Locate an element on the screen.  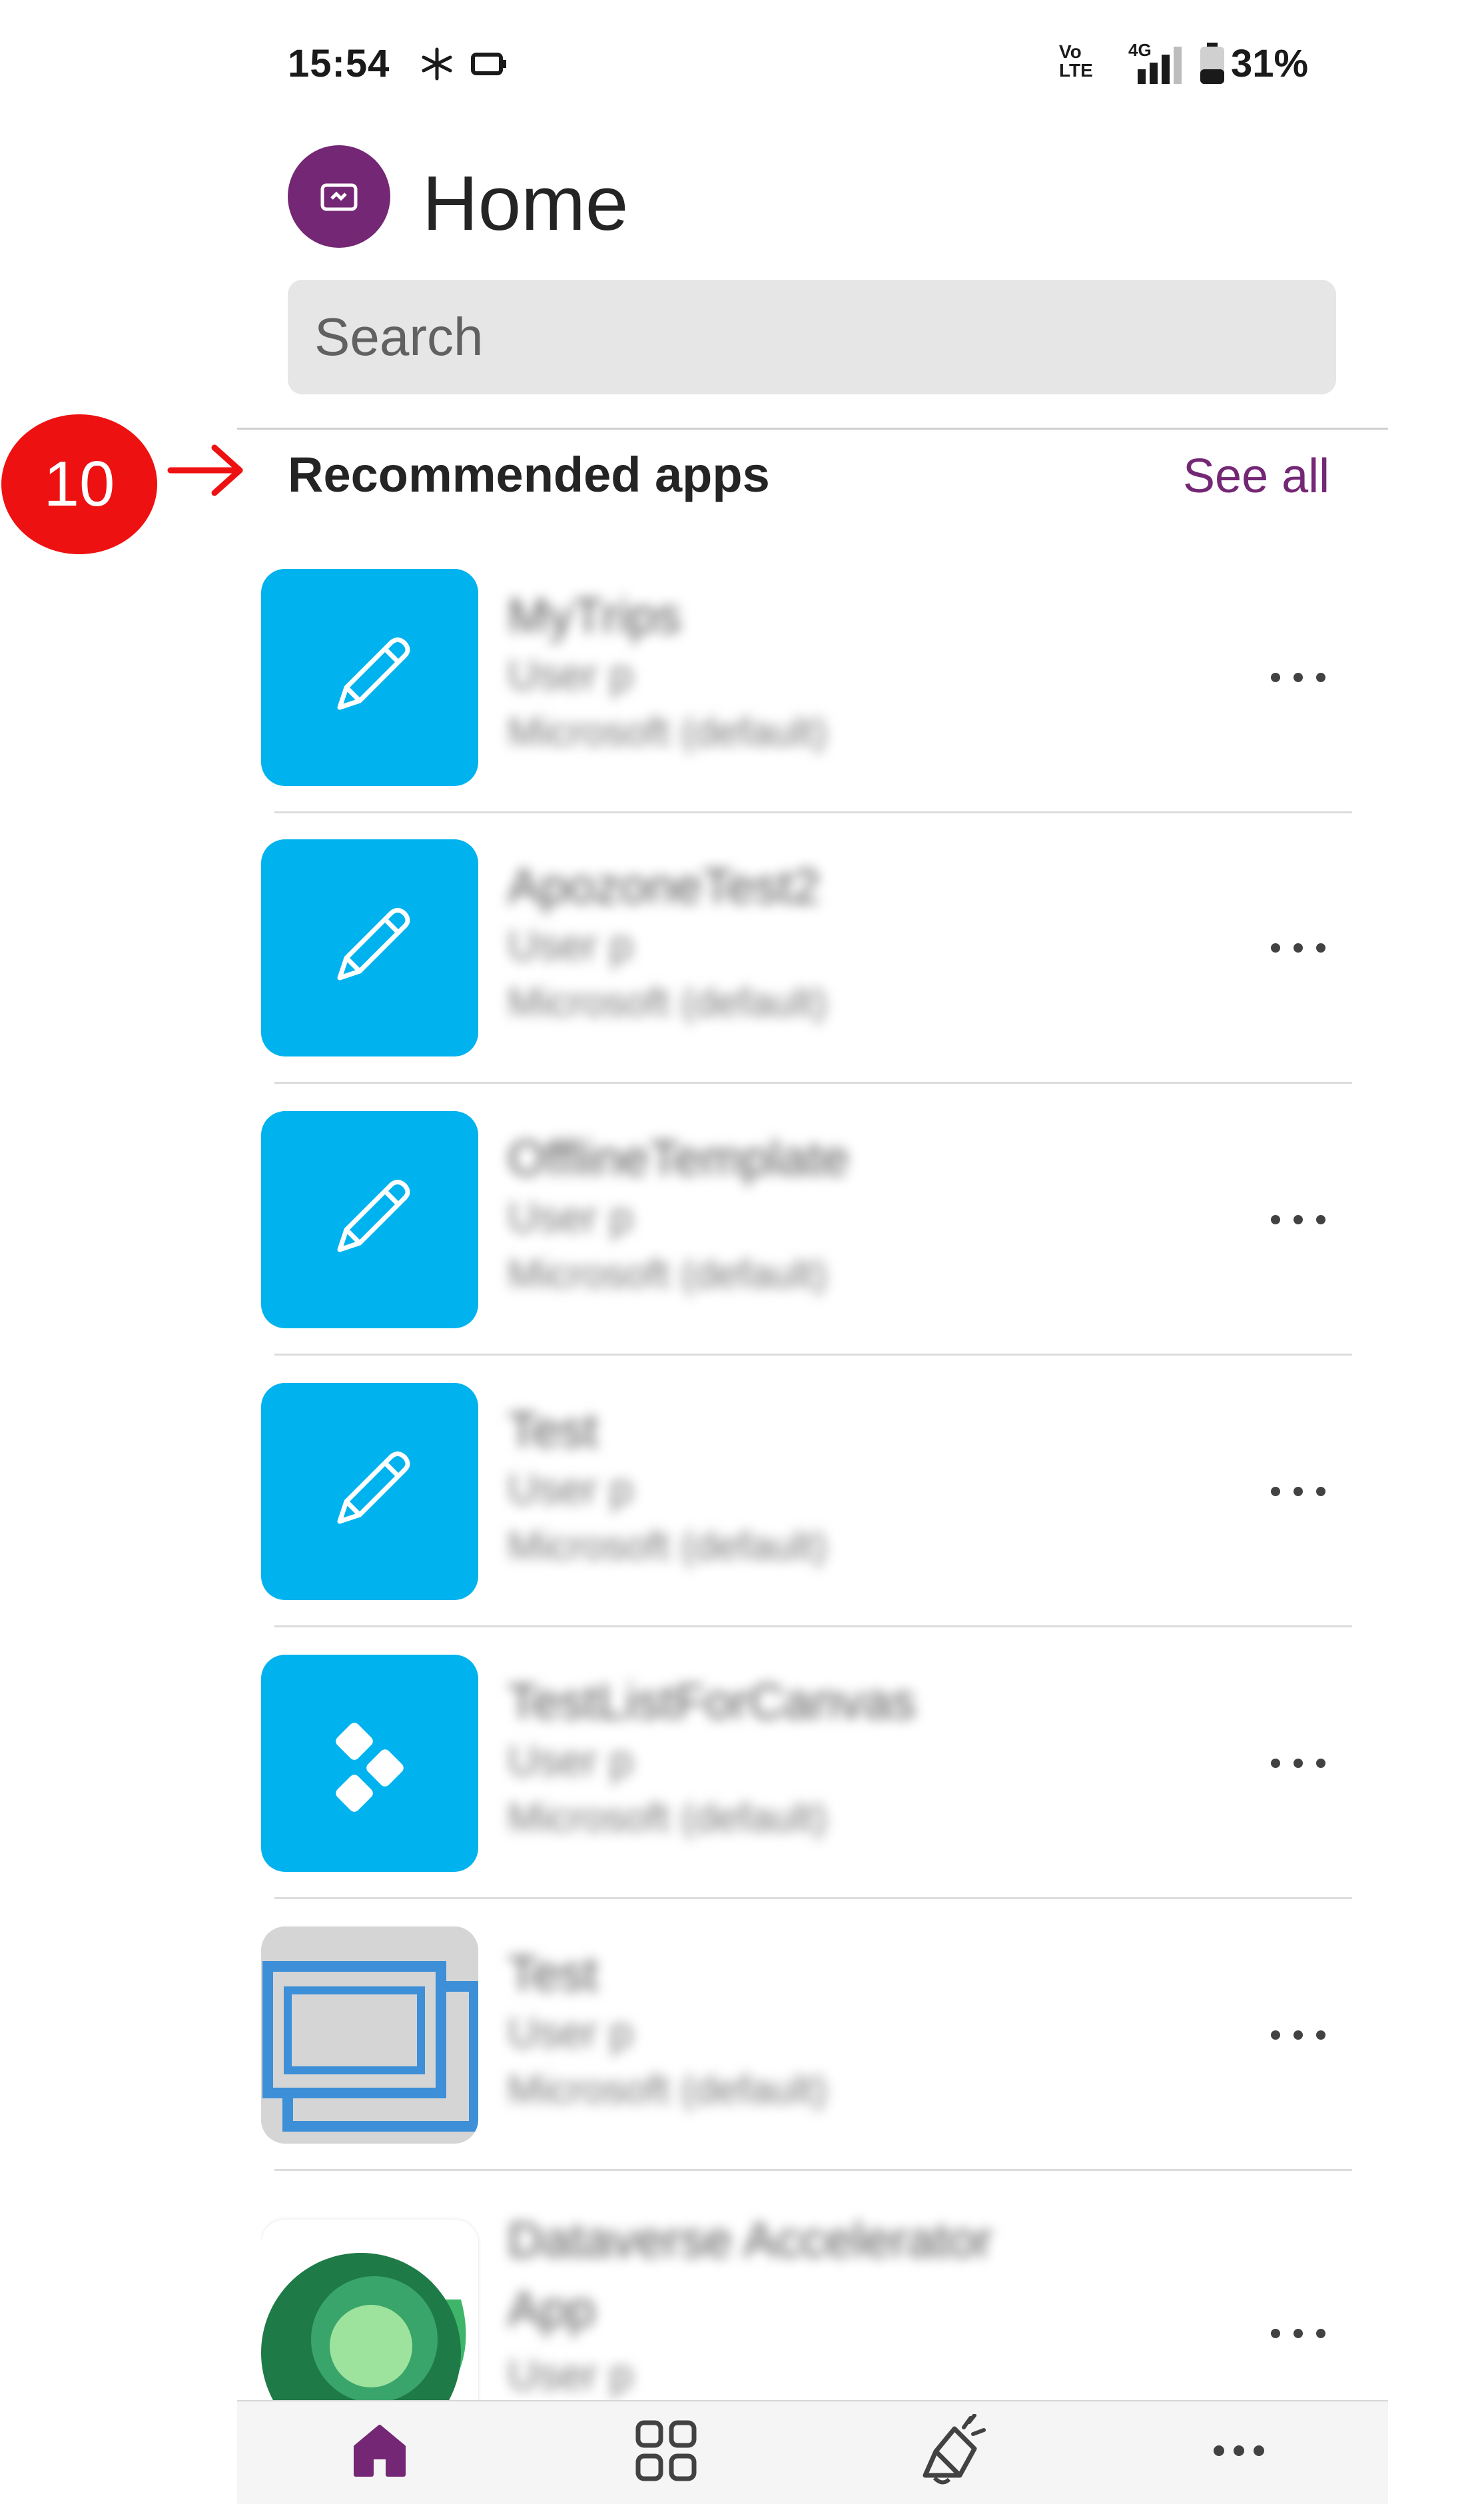
app-name: ApozoneTest2 is located at coordinates (664, 886).